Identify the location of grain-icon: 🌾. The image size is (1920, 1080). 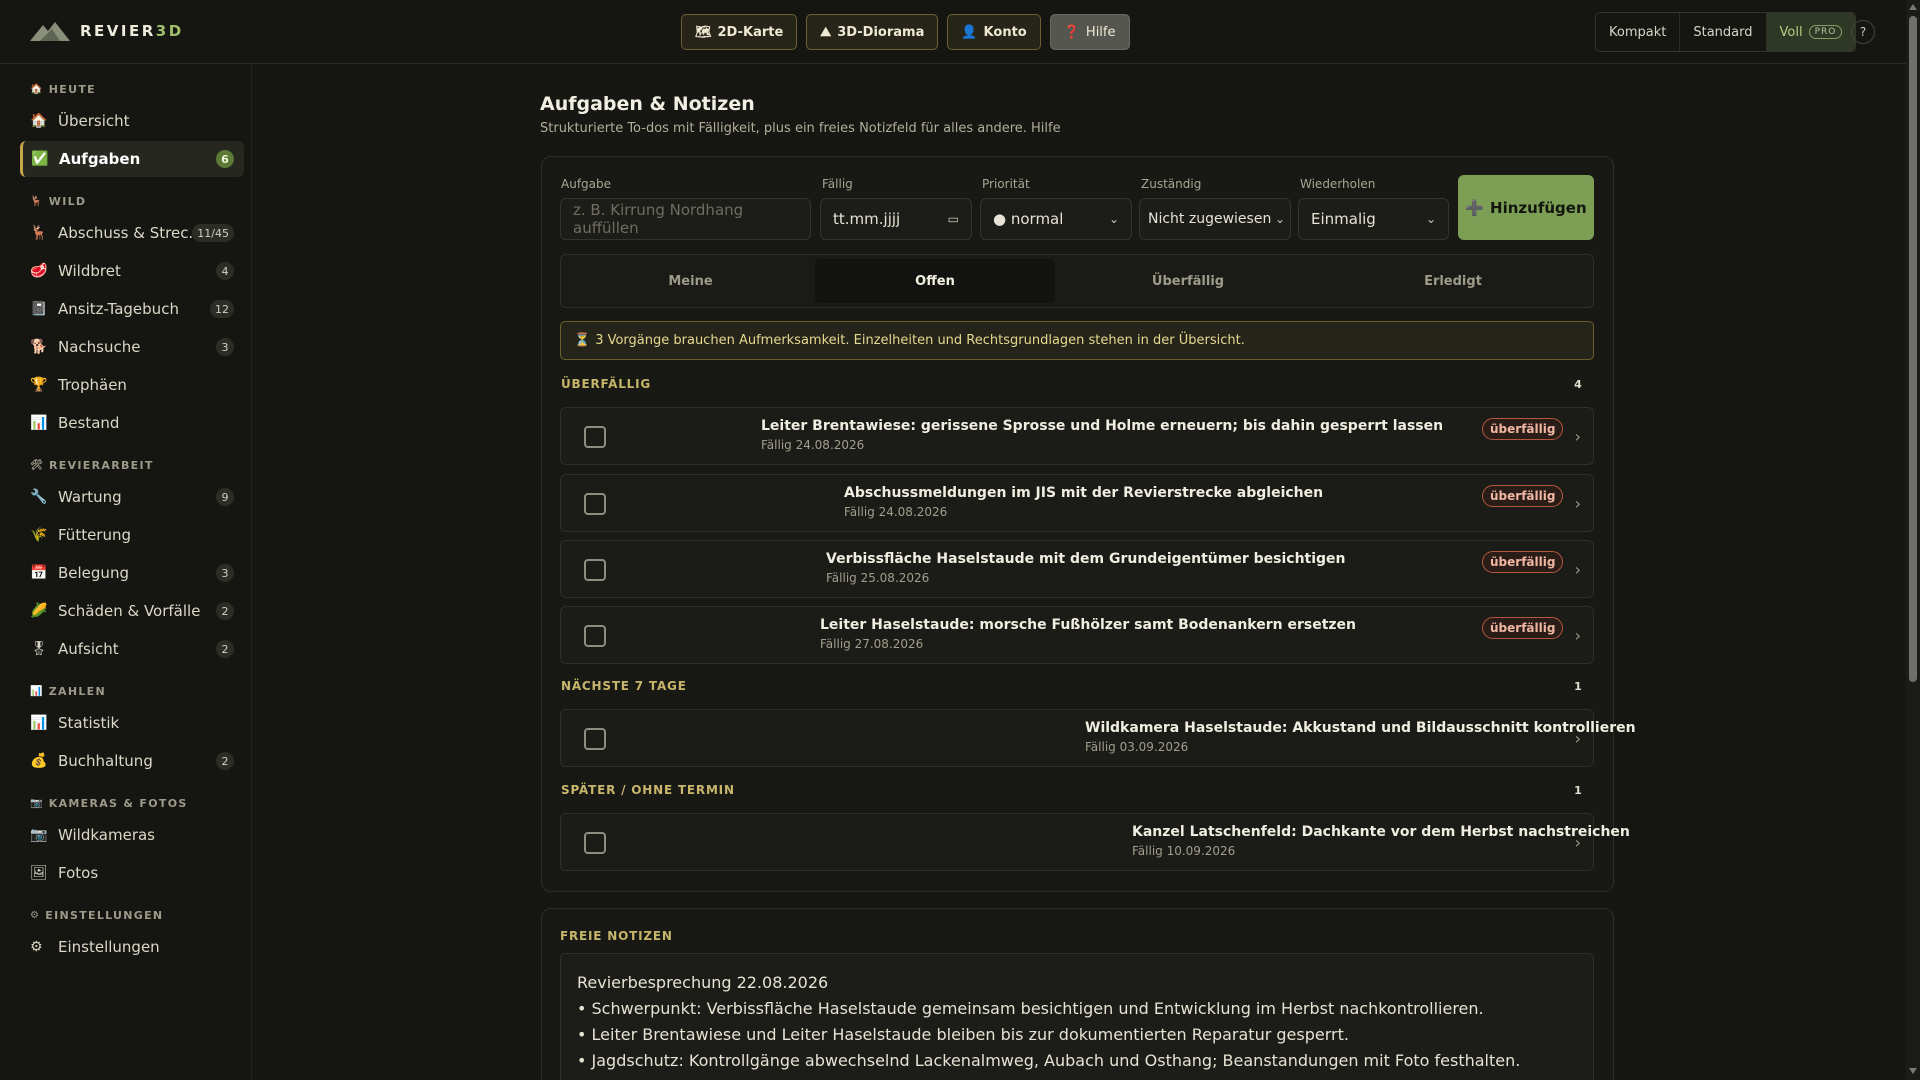
(39, 535).